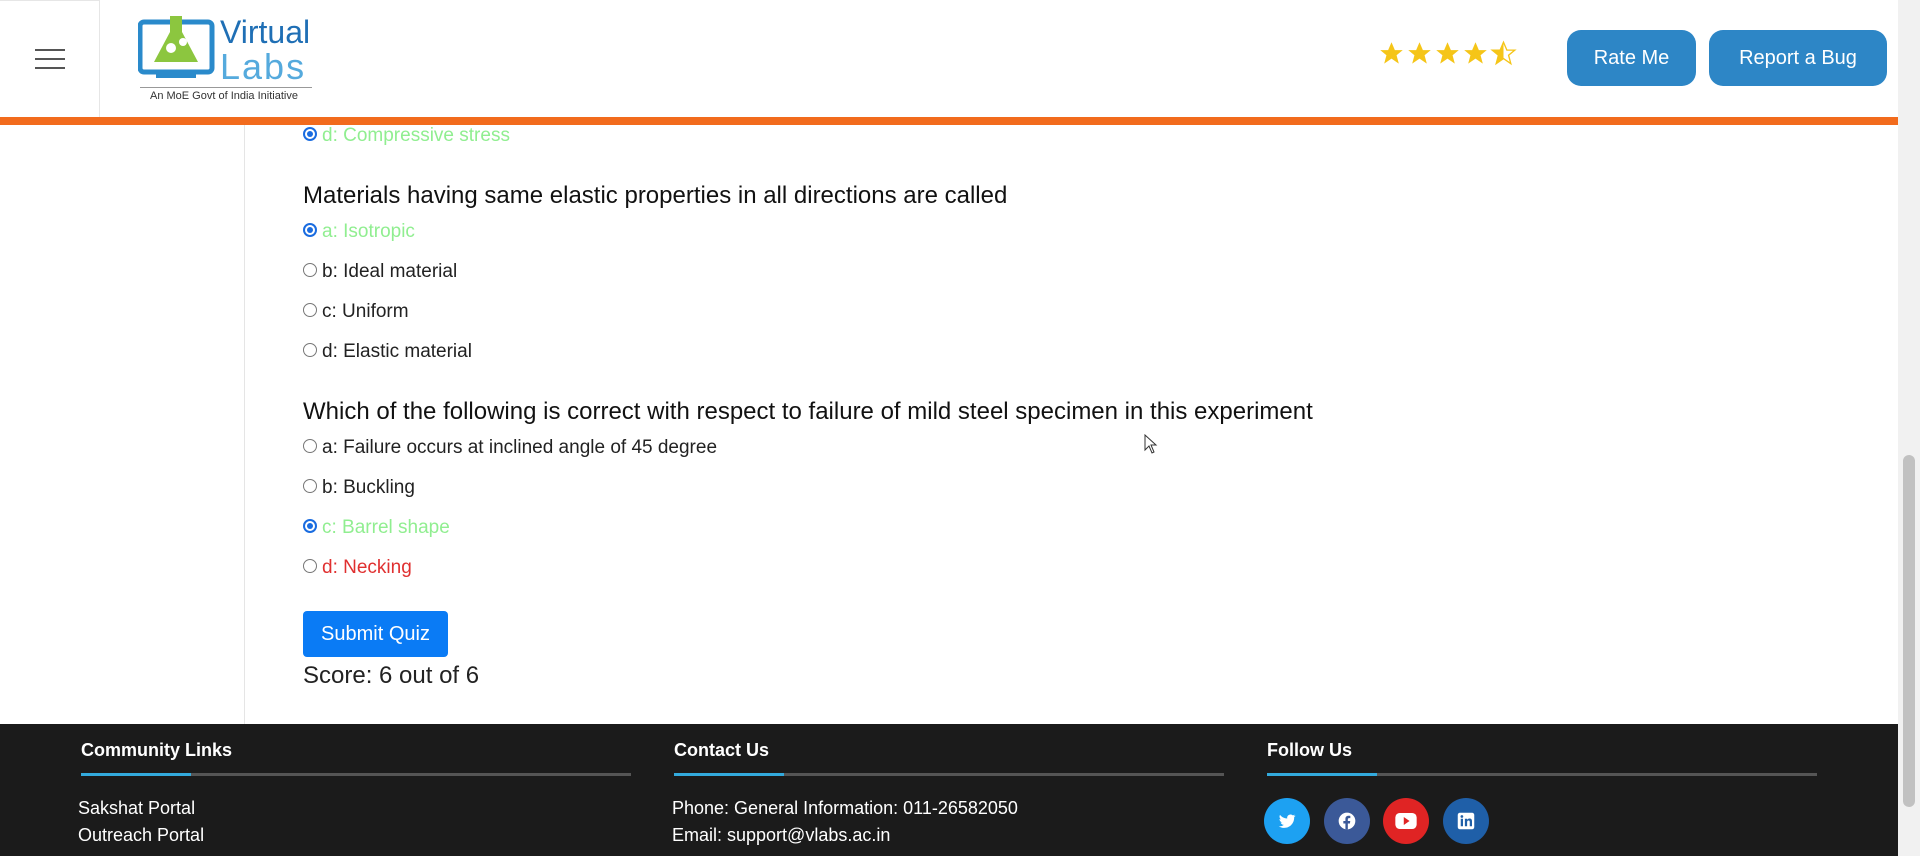 The height and width of the screenshot is (856, 1920). I want to click on quiz-option: d: Elastic material, so click(387, 352).